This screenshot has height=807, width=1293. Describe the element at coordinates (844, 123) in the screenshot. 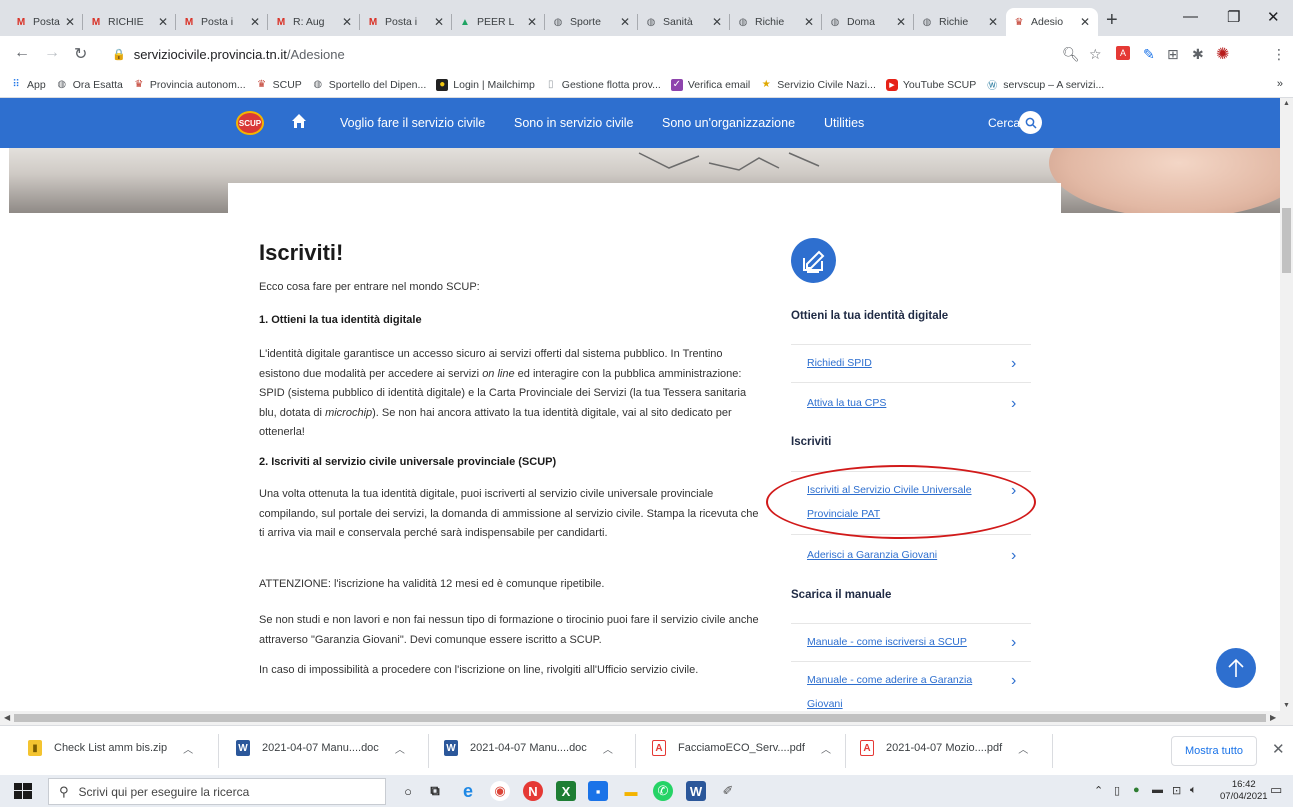

I see `nav-link-utilities: Utilities` at that location.